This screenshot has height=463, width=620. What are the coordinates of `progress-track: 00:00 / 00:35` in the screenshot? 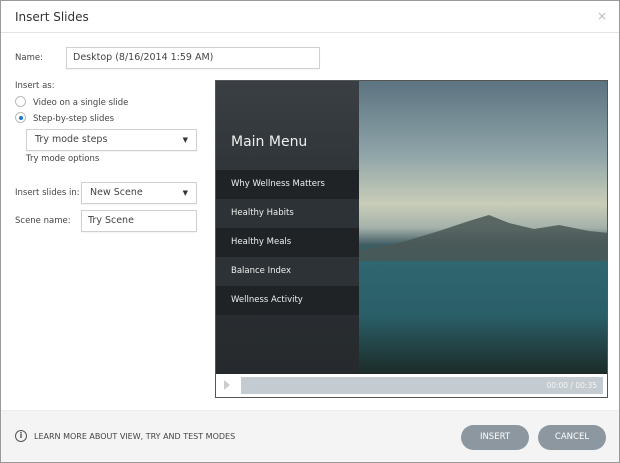 It's located at (422, 385).